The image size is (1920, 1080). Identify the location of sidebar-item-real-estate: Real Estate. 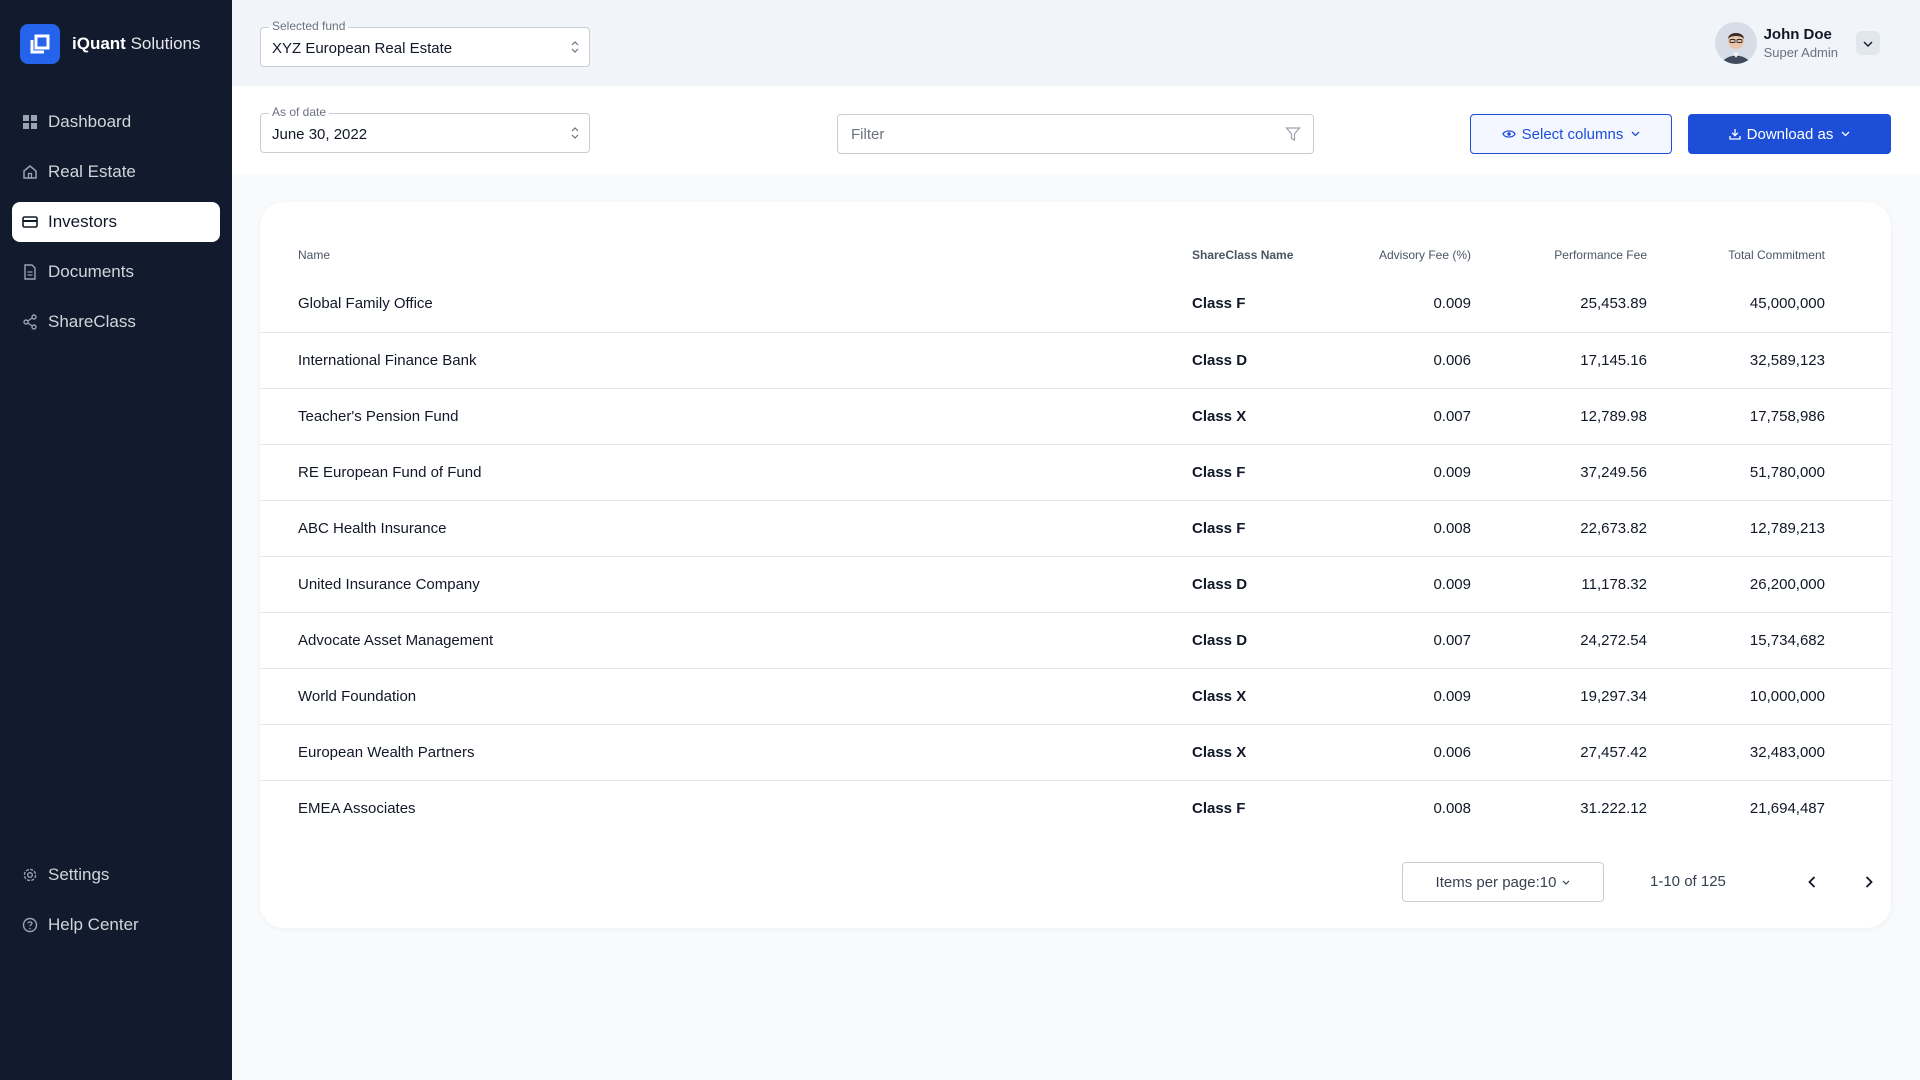
(116, 172).